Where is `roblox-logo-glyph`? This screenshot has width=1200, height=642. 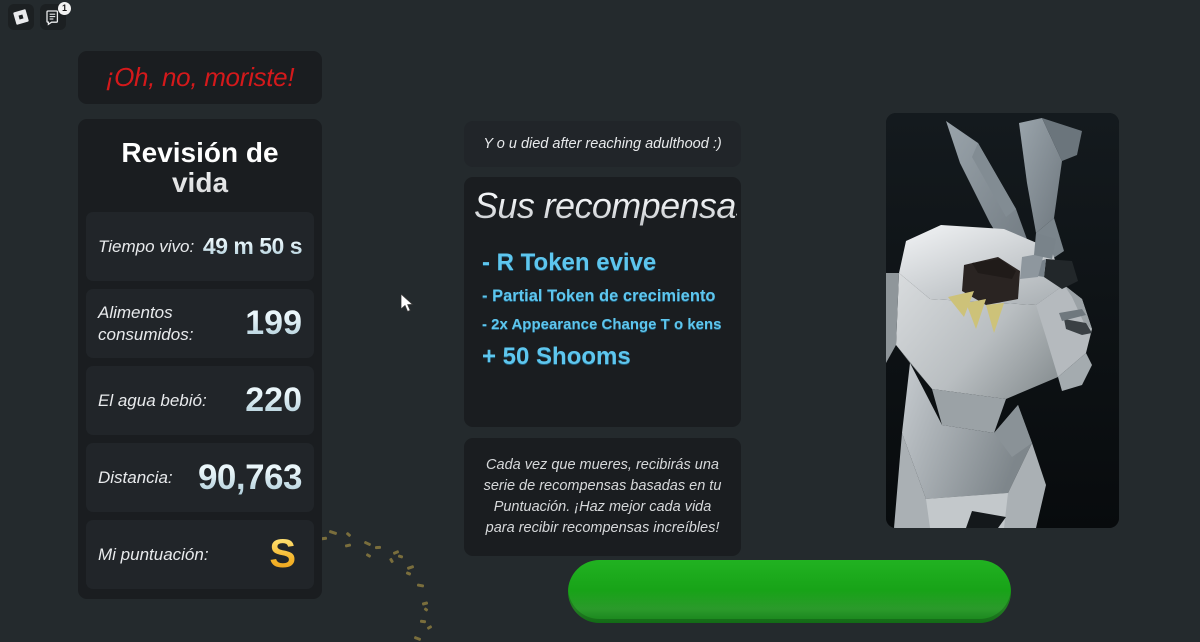 roblox-logo-glyph is located at coordinates (21, 17).